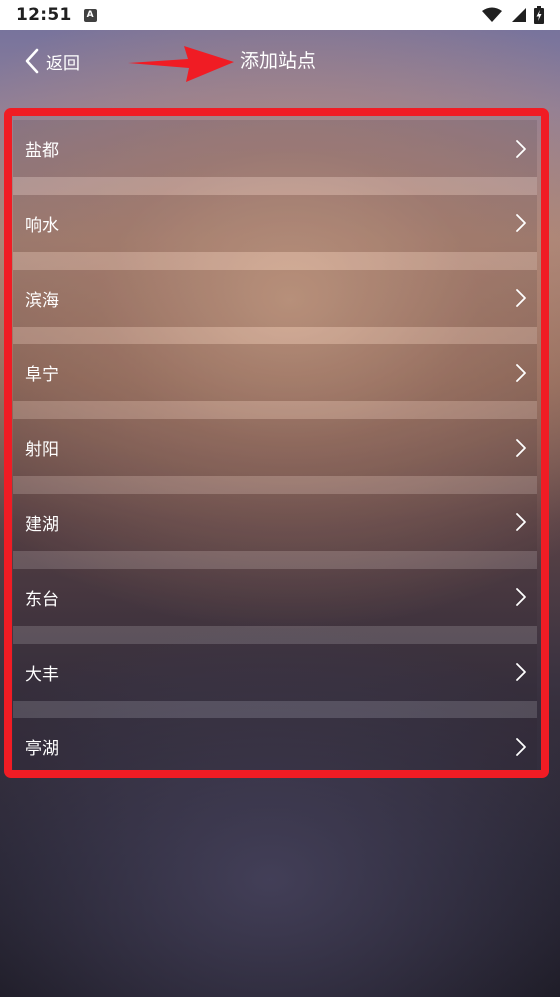  What do you see at coordinates (32, 61) in the screenshot?
I see `chevron-left-icon` at bounding box center [32, 61].